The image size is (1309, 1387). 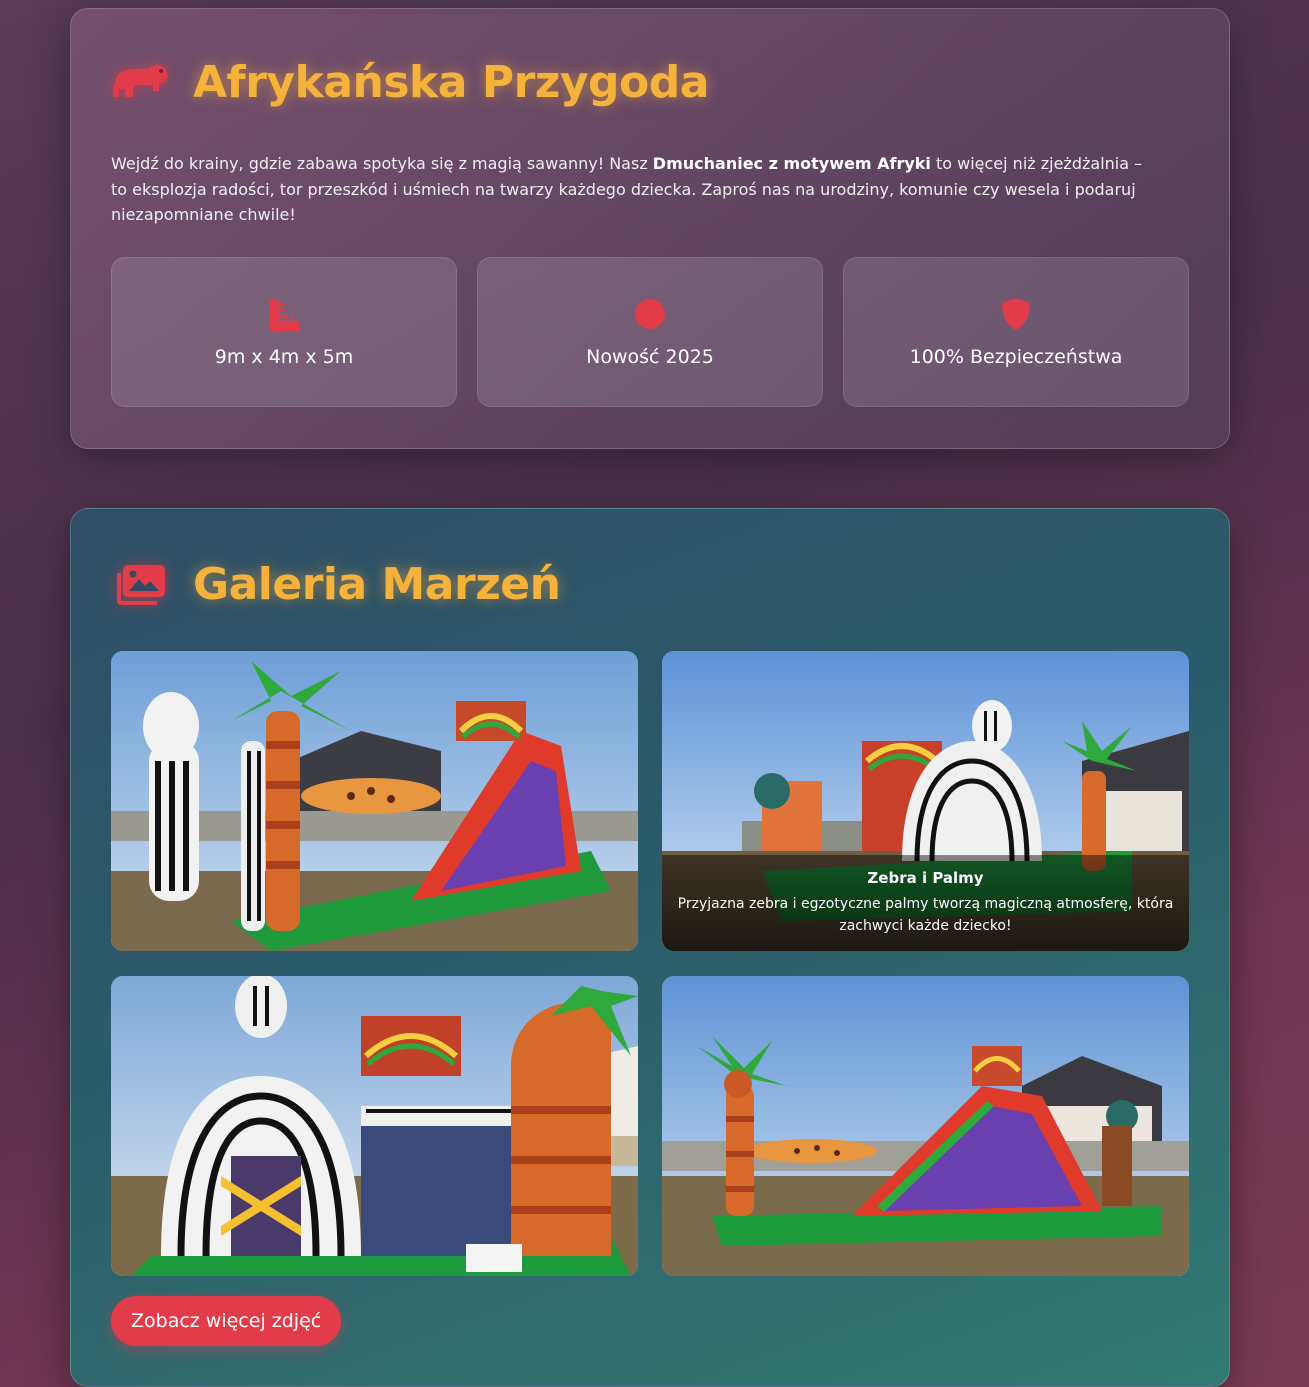 I want to click on photo-zebra-entrance, so click(x=374, y=1126).